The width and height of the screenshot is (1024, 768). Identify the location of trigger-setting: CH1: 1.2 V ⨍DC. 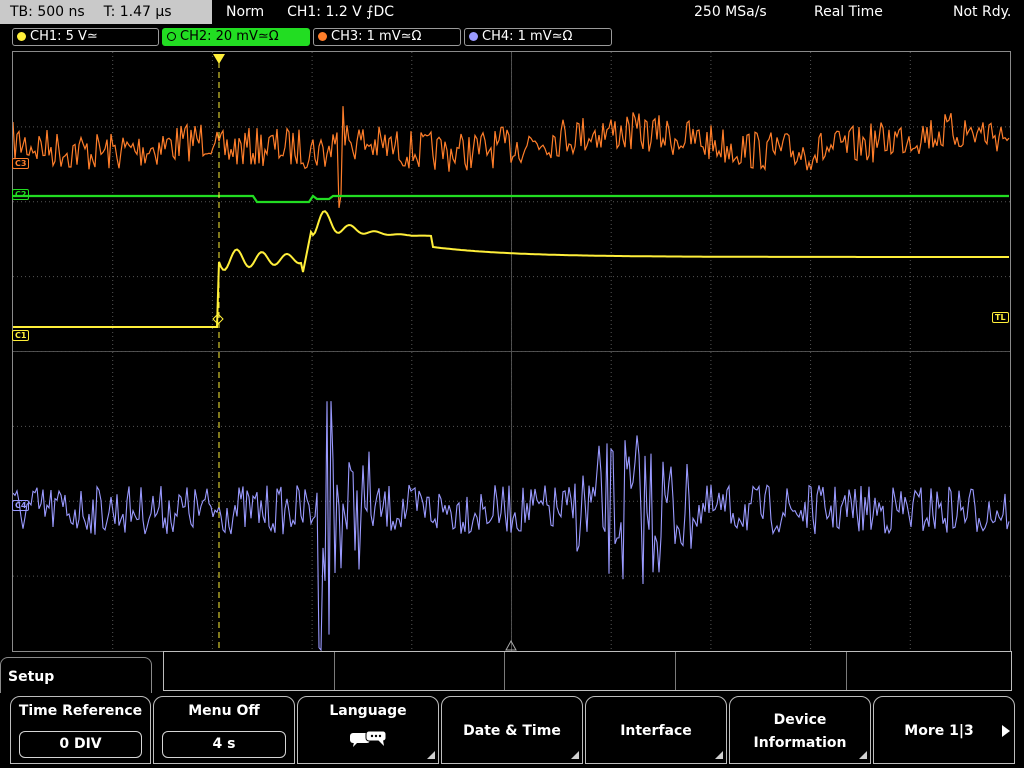
(341, 12).